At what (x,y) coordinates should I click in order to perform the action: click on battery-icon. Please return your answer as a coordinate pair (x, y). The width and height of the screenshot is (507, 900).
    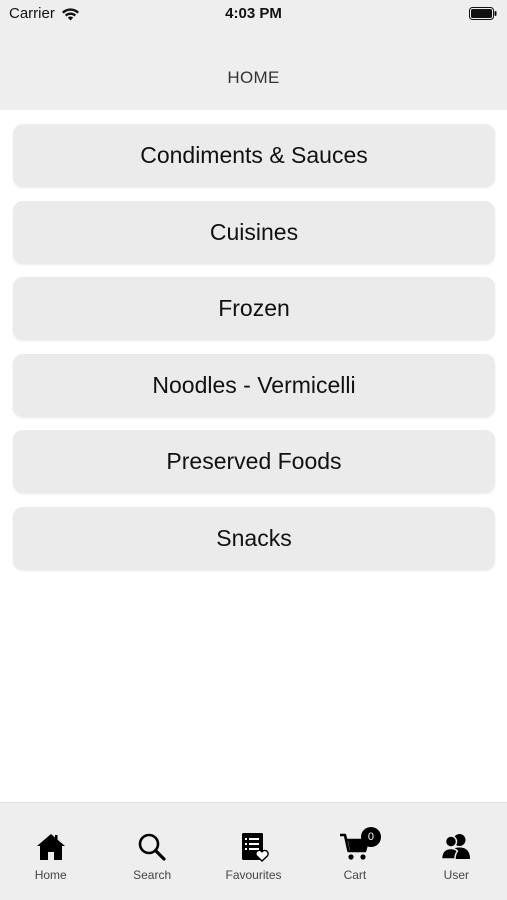
    Looking at the image, I should click on (483, 13).